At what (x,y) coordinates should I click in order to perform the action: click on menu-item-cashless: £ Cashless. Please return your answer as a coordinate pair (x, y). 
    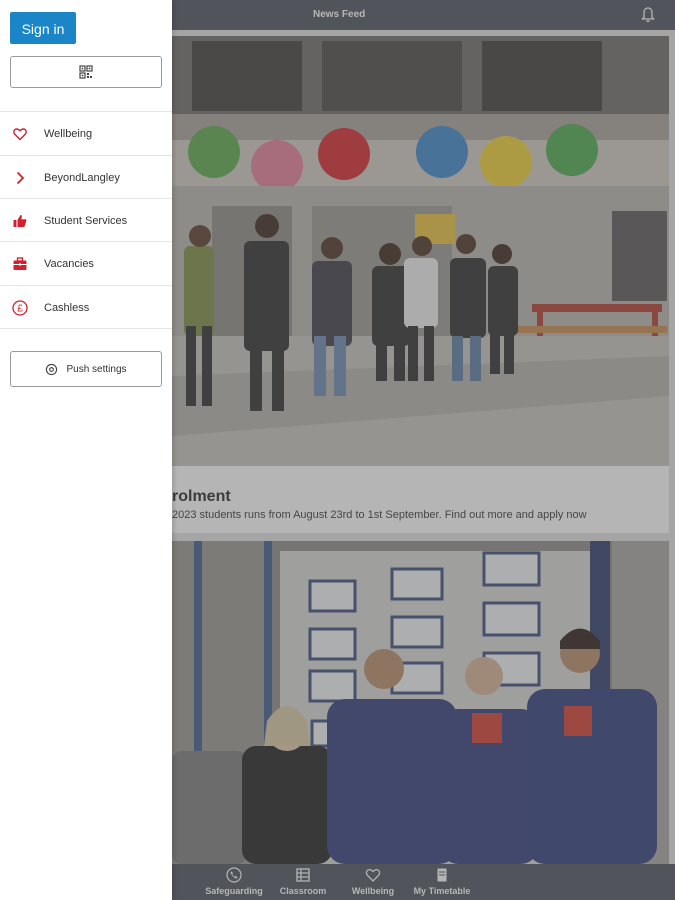
    Looking at the image, I should click on (86, 307).